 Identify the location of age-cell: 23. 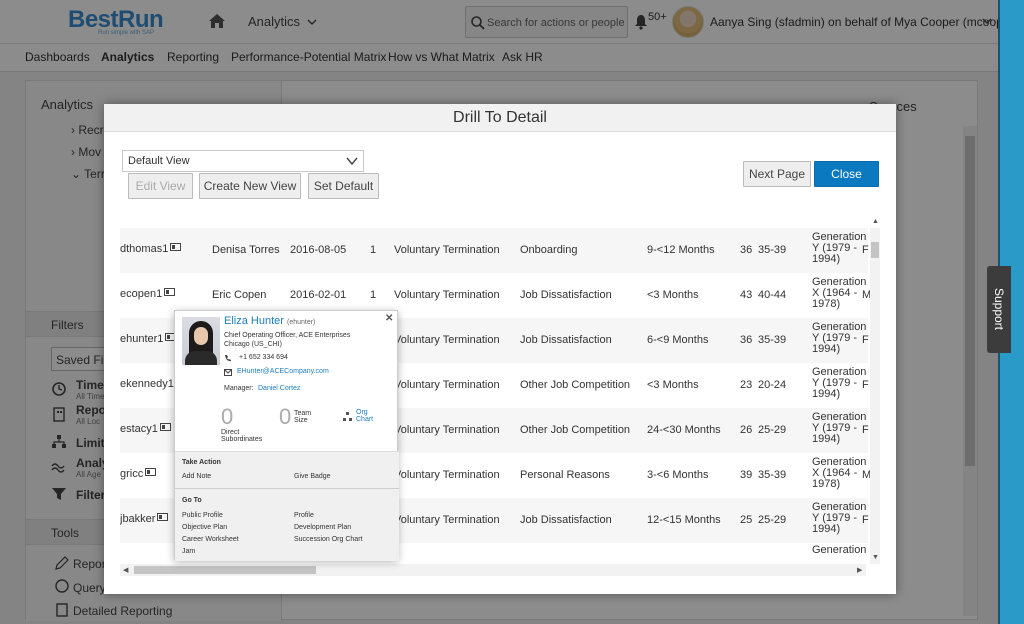
(746, 385).